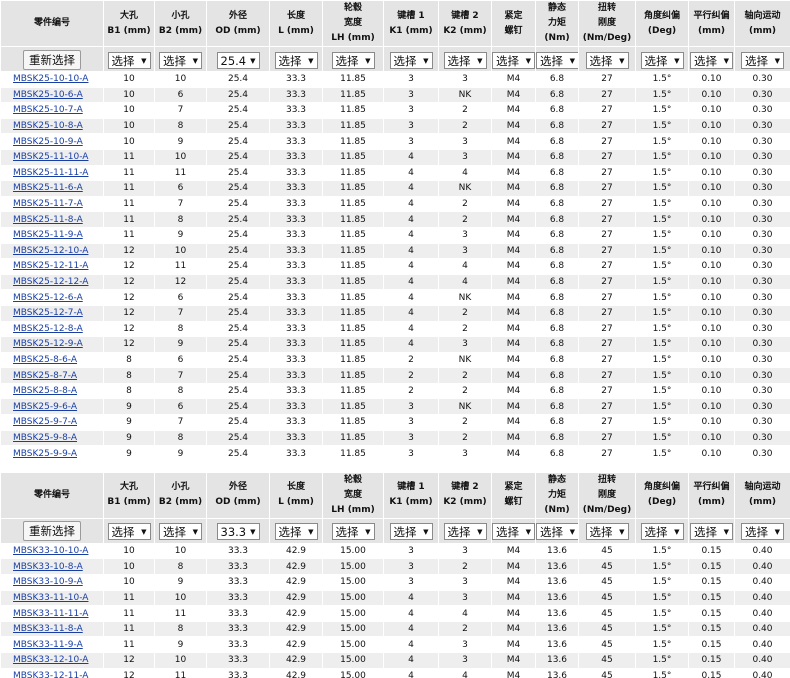 The width and height of the screenshot is (790, 678). Describe the element at coordinates (50, 79) in the screenshot. I see `part-number-link: MBSK25-10-10-A` at that location.